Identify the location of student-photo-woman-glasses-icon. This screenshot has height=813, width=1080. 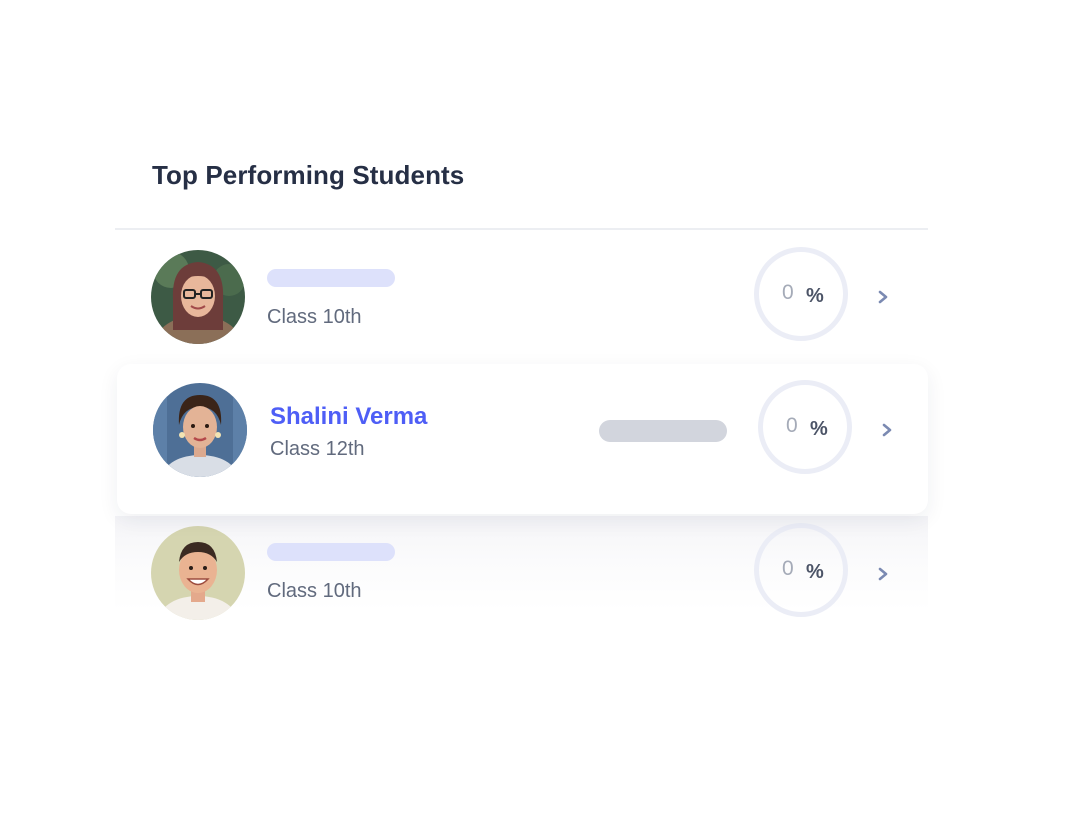
(198, 297).